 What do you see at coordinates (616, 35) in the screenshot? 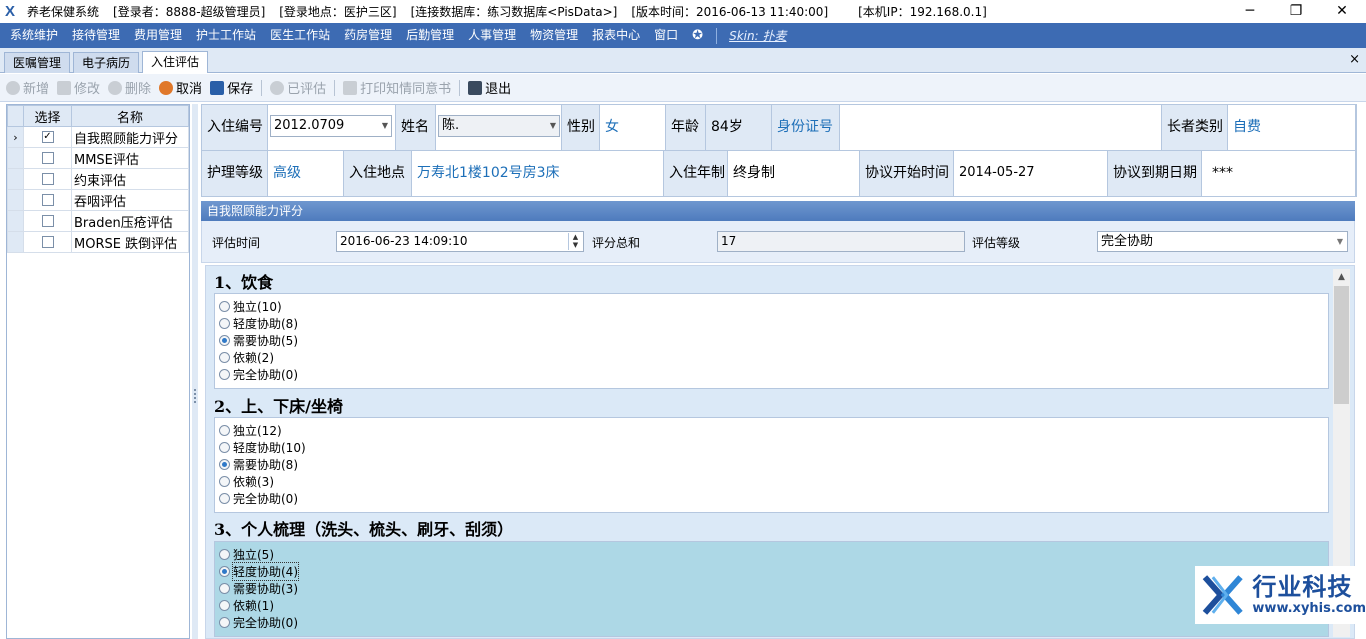
I see `menu-reports: 报表中心` at bounding box center [616, 35].